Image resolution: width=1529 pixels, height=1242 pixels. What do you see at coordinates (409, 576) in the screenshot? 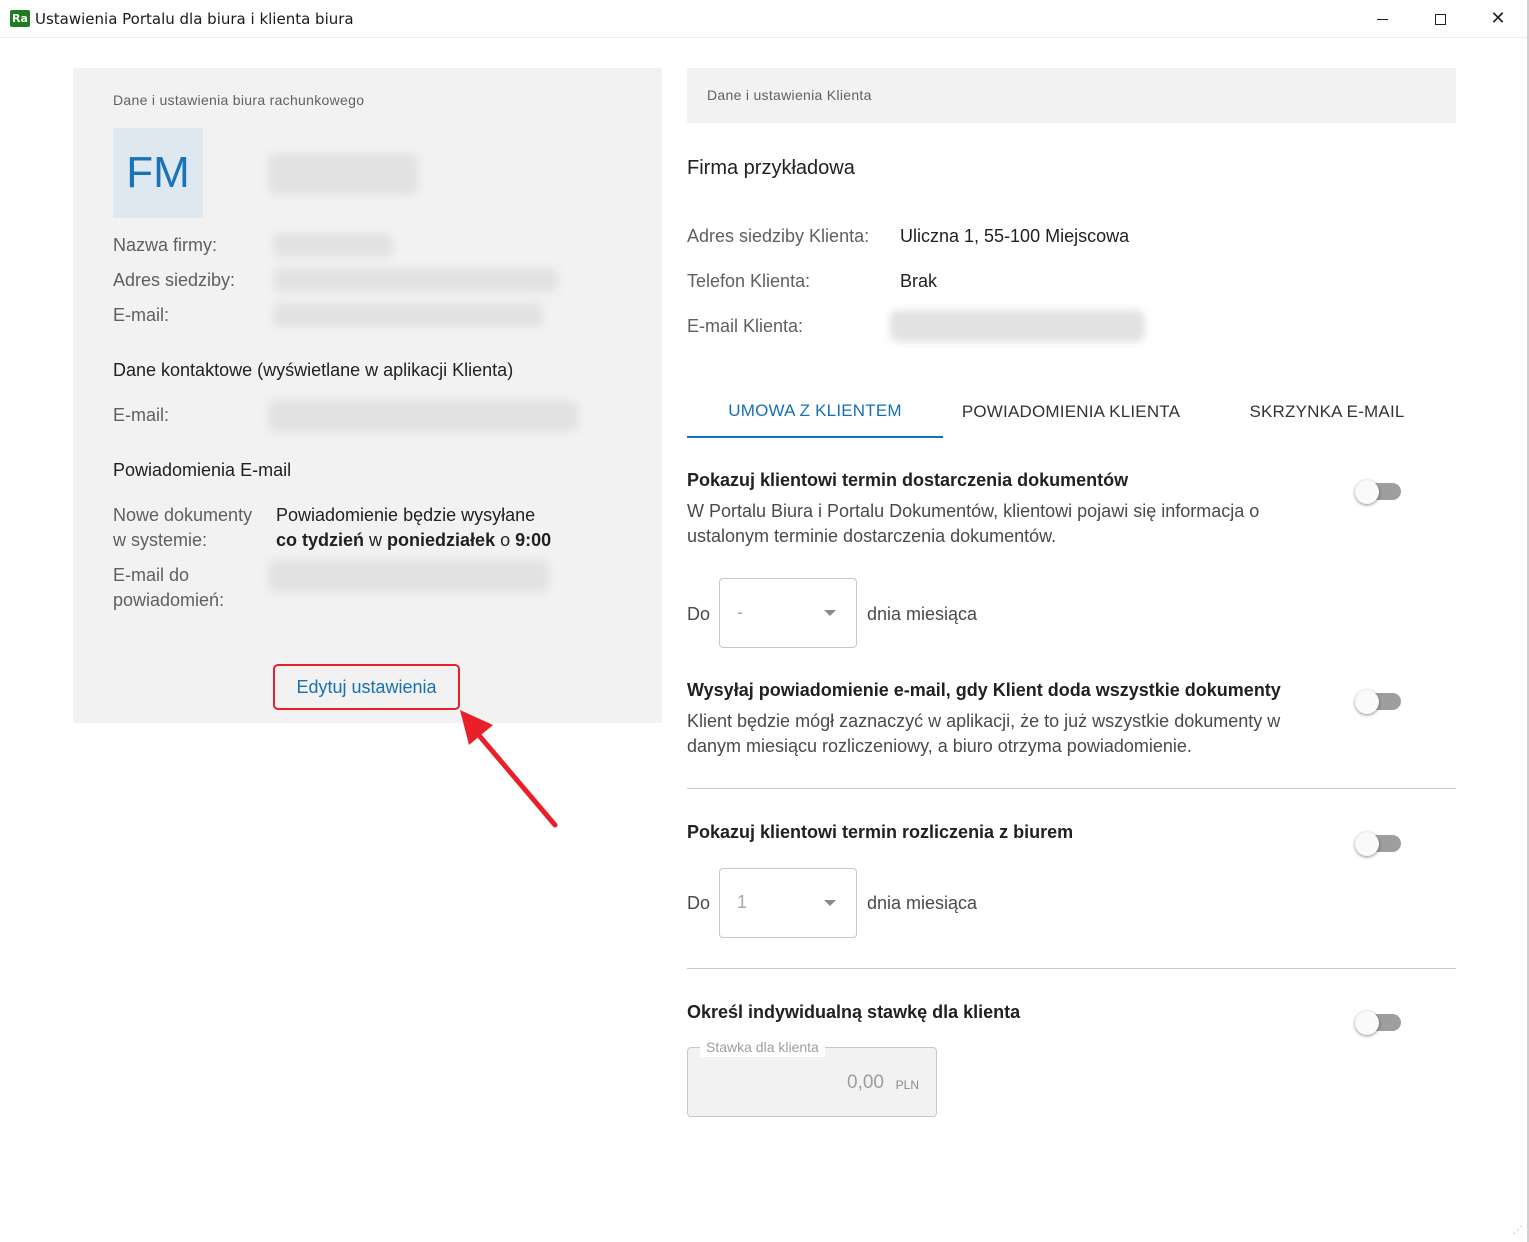
I see `redacted-notification-email` at bounding box center [409, 576].